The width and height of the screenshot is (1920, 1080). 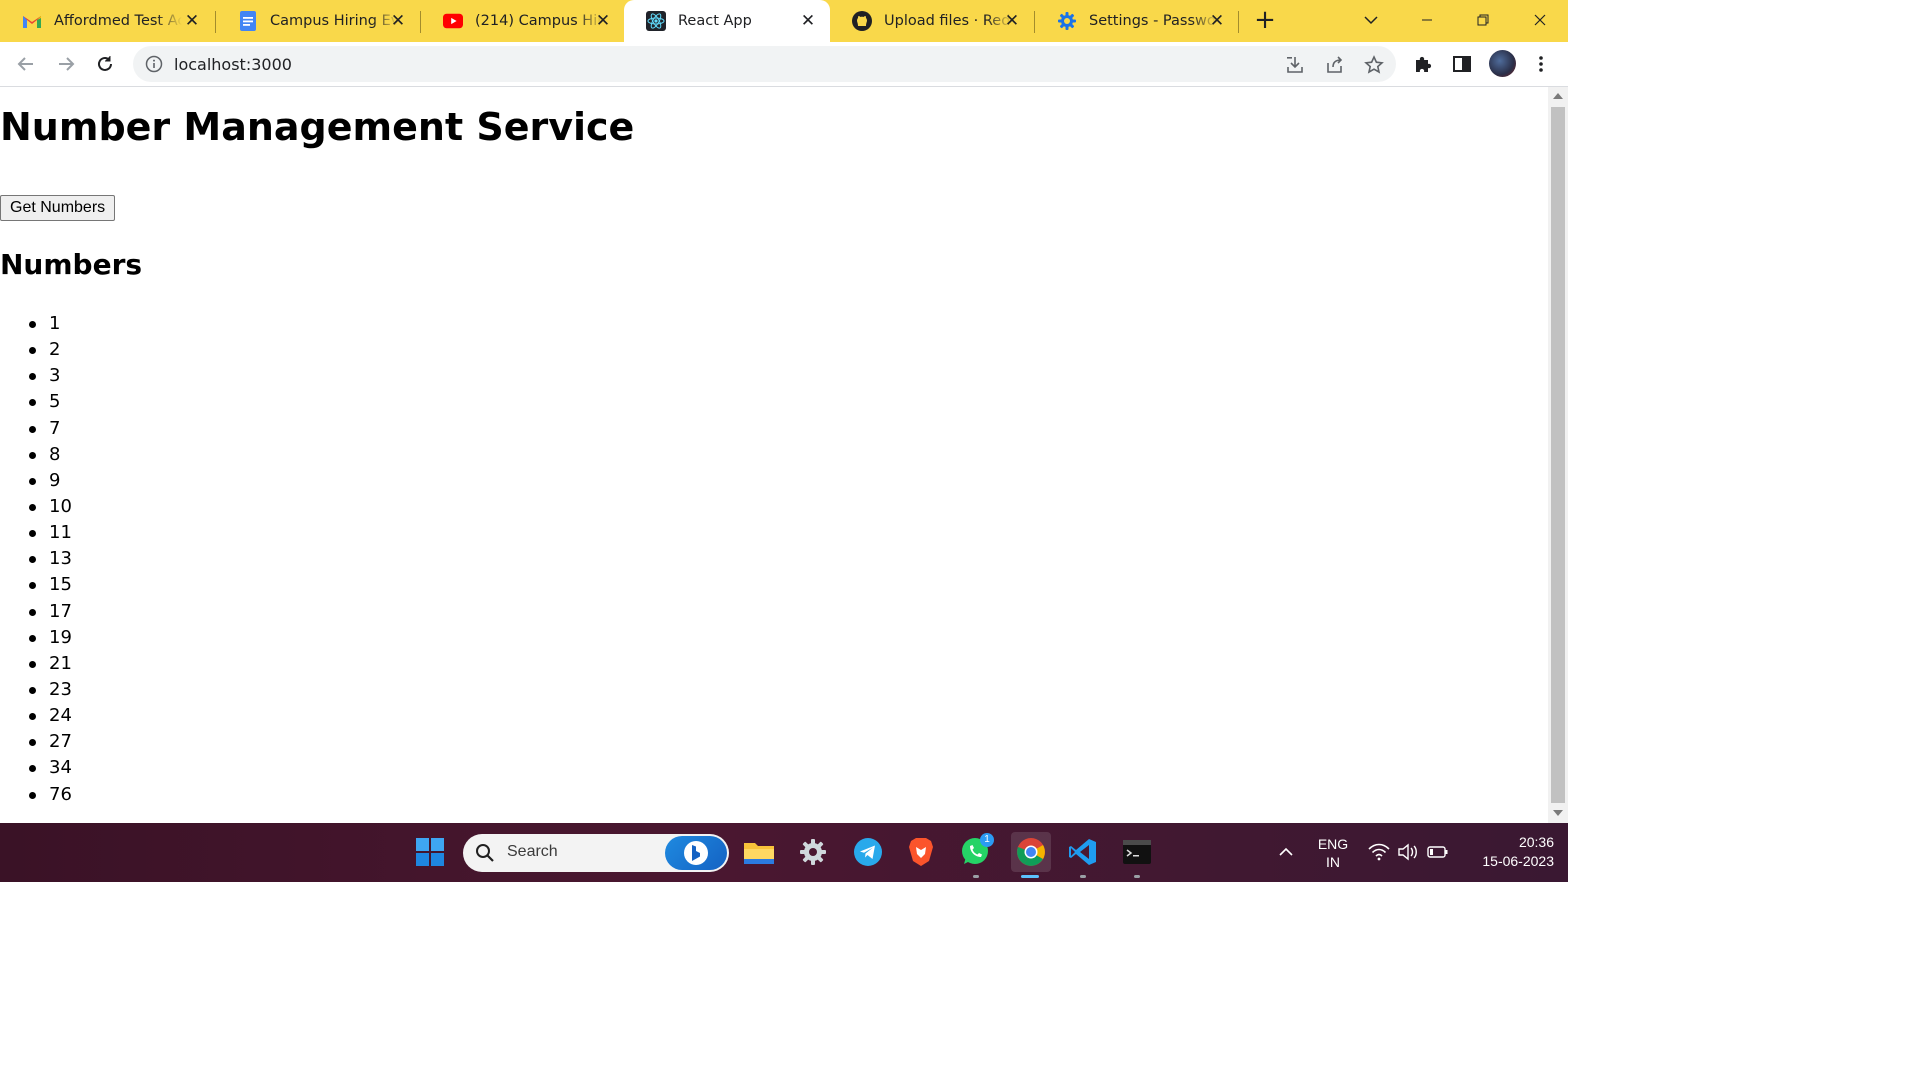 What do you see at coordinates (696, 853) in the screenshot?
I see `bing-chat-icon` at bounding box center [696, 853].